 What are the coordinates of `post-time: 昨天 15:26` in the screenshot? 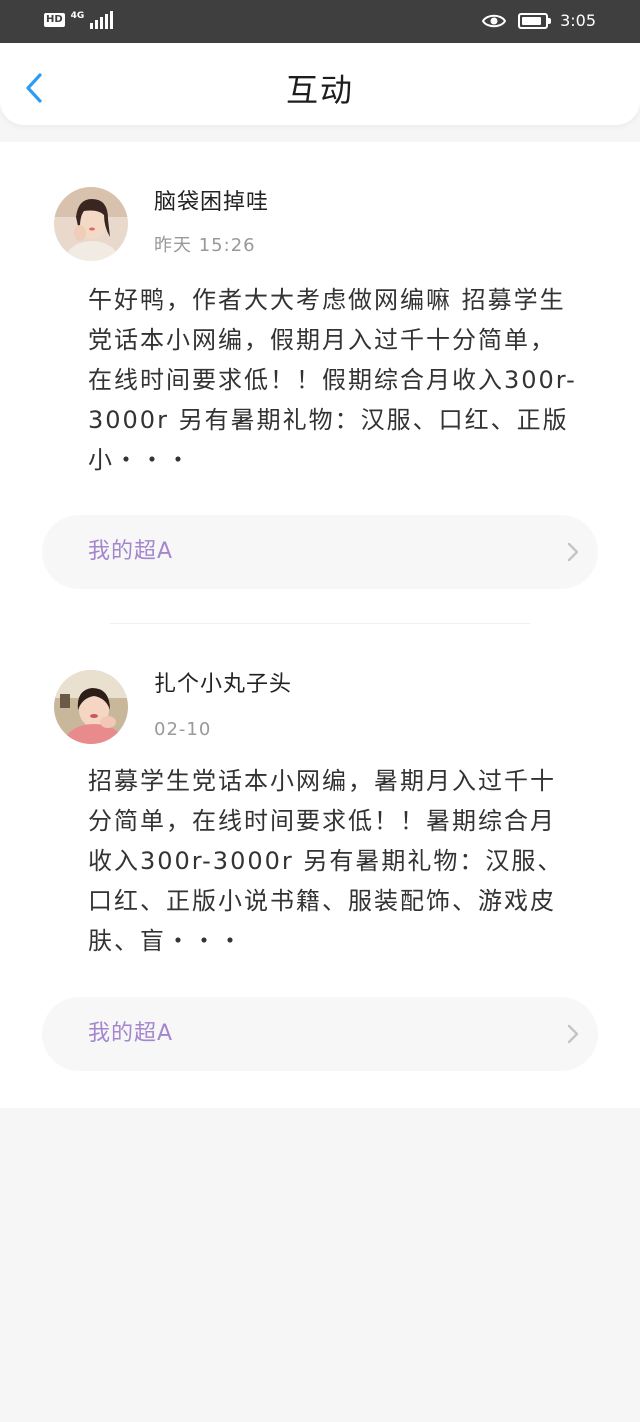 It's located at (205, 245).